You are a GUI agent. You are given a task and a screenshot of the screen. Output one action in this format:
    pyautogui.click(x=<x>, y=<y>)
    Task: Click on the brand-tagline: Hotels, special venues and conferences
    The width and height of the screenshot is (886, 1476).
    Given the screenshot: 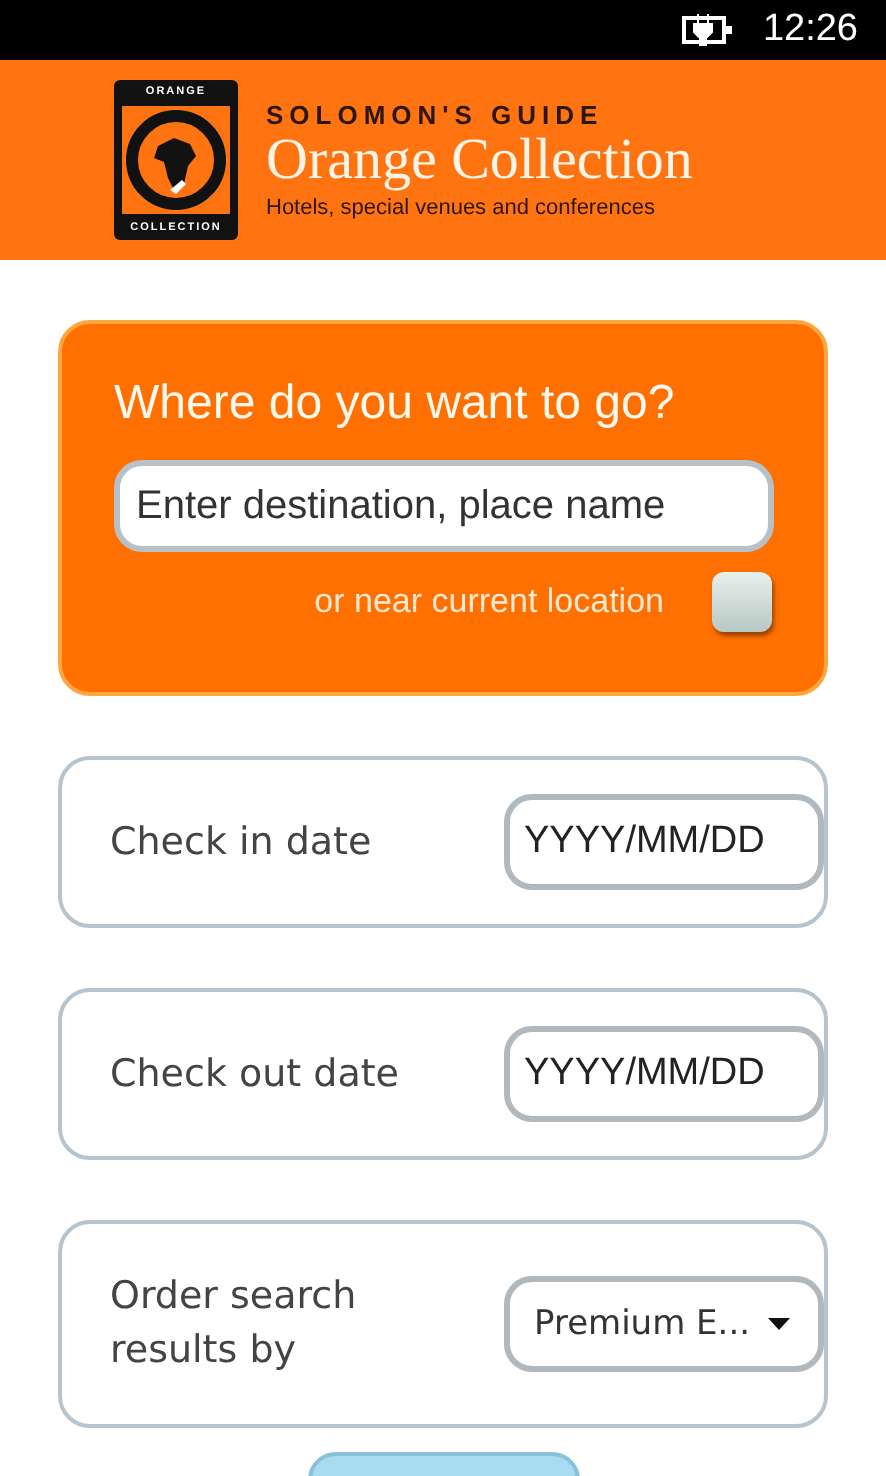 What is the action you would take?
    pyautogui.click(x=461, y=208)
    